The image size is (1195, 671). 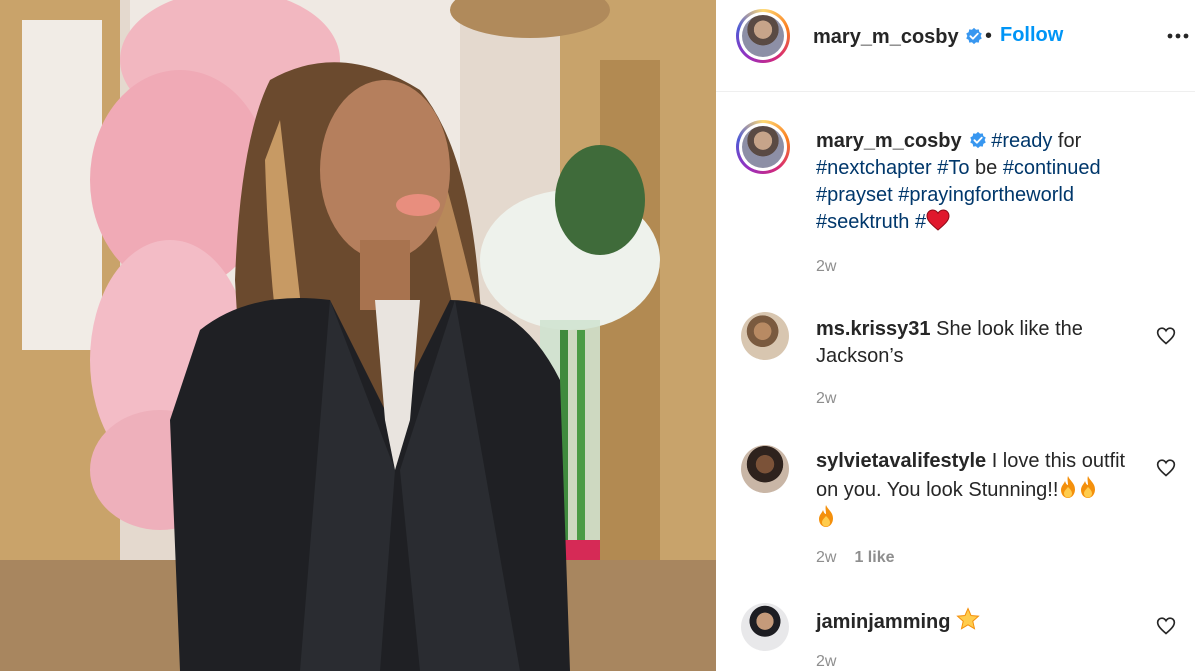 I want to click on hashtag-link: #continued, so click(x=1052, y=168).